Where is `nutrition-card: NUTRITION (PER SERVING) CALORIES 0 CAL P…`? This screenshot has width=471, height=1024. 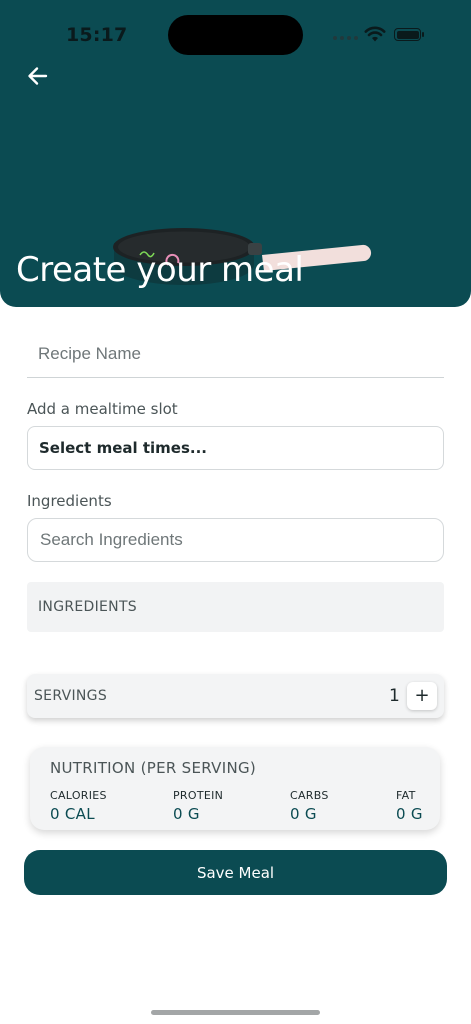
nutrition-card: NUTRITION (PER SERVING) CALORIES 0 CAL P… is located at coordinates (235, 788).